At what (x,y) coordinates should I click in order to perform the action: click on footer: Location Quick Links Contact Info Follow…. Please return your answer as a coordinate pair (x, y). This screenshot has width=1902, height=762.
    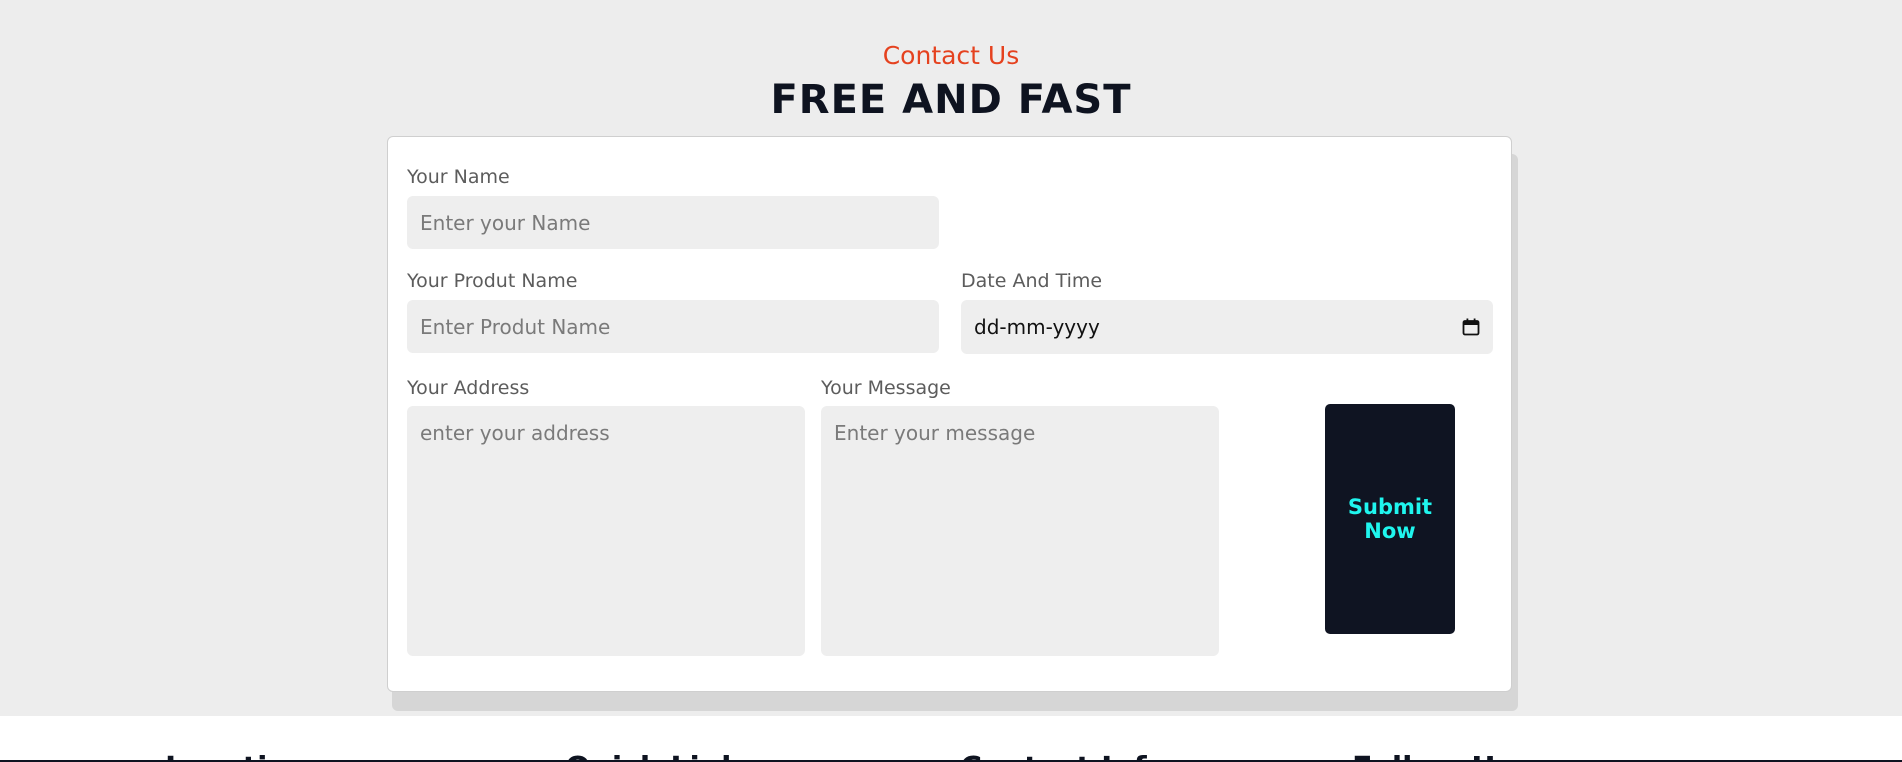
    Looking at the image, I should click on (951, 739).